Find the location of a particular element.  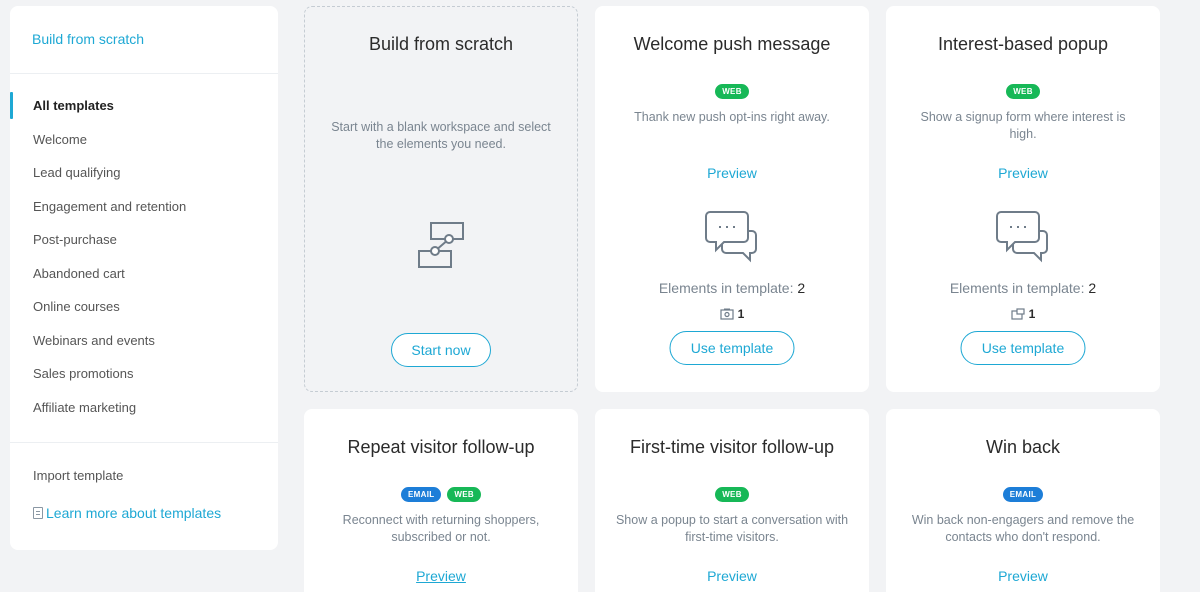

sidebar-item-abandoned-cart: Abandoned cart is located at coordinates (144, 281).